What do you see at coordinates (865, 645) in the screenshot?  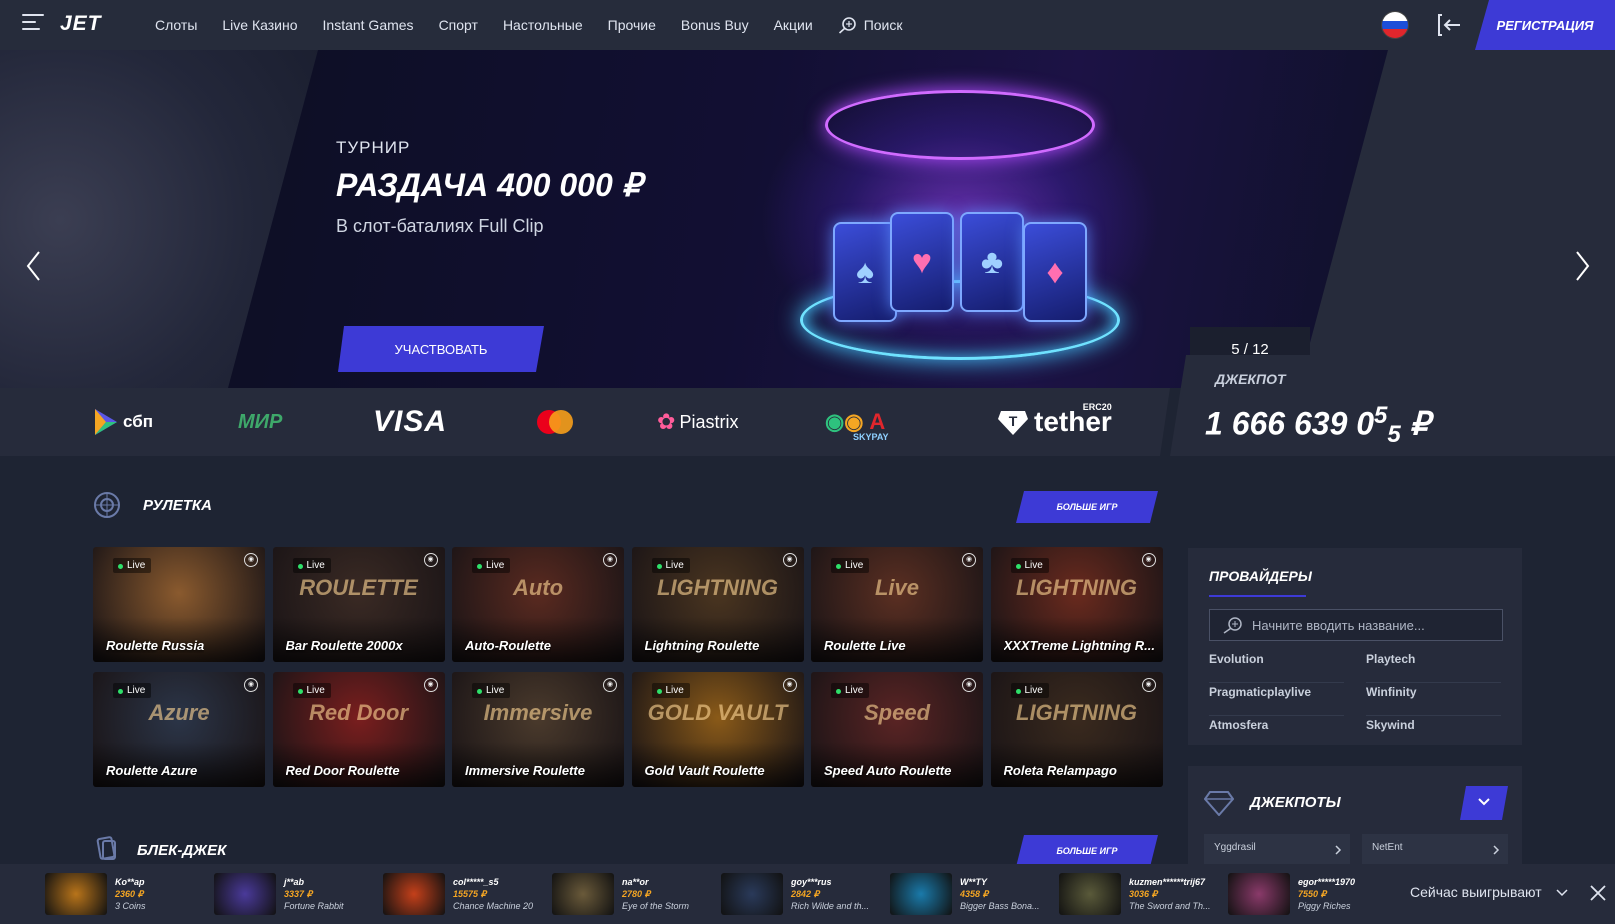 I see `game-title: Roulette Live` at bounding box center [865, 645].